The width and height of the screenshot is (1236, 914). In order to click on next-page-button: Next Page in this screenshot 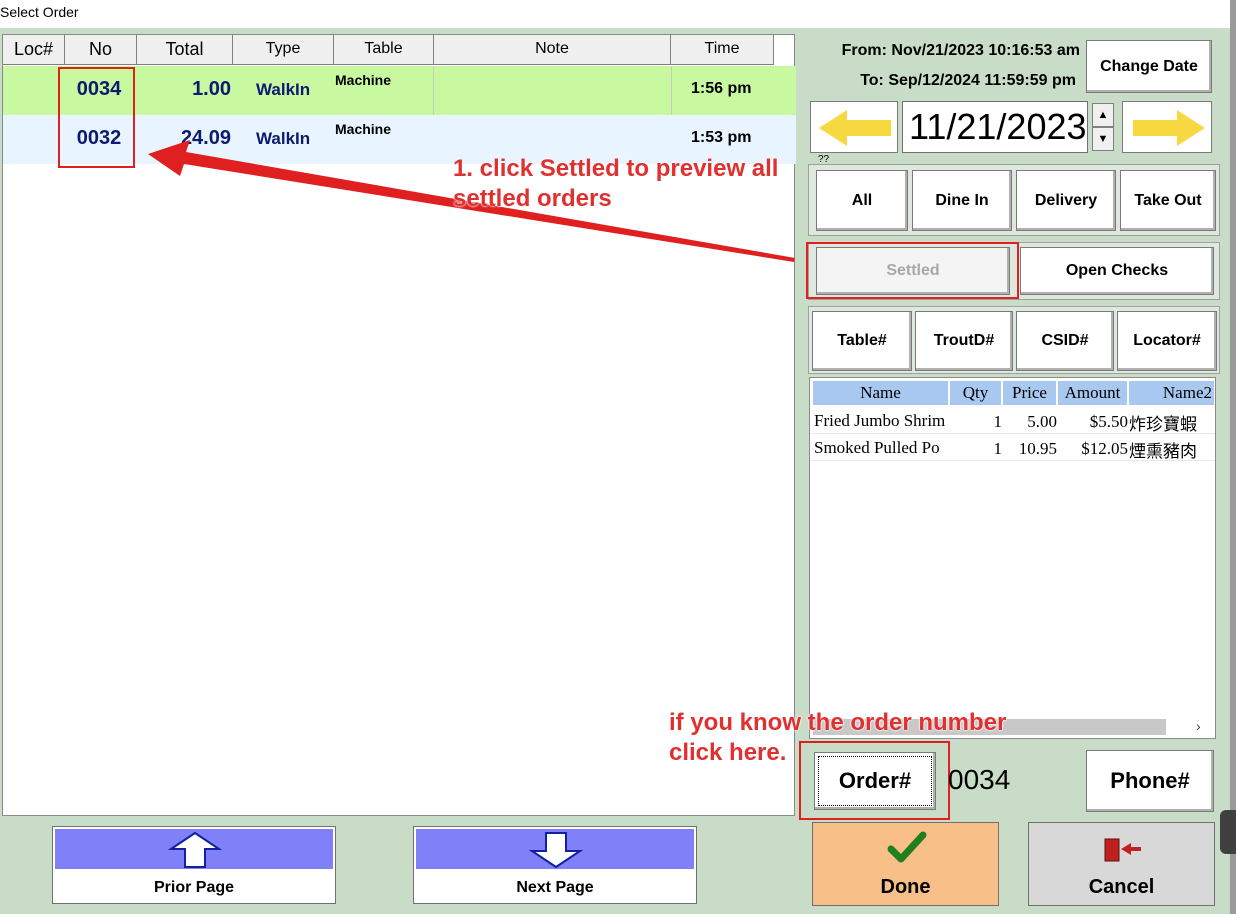, I will do `click(555, 865)`.